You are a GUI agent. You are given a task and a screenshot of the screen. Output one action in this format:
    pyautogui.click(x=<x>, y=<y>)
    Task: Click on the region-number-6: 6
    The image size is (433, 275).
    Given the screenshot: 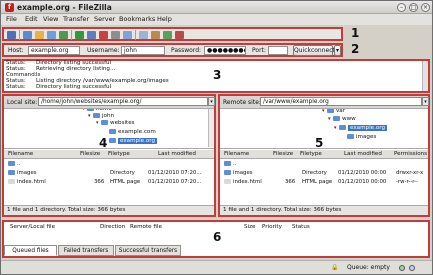 What is the action you would take?
    pyautogui.click(x=217, y=237)
    